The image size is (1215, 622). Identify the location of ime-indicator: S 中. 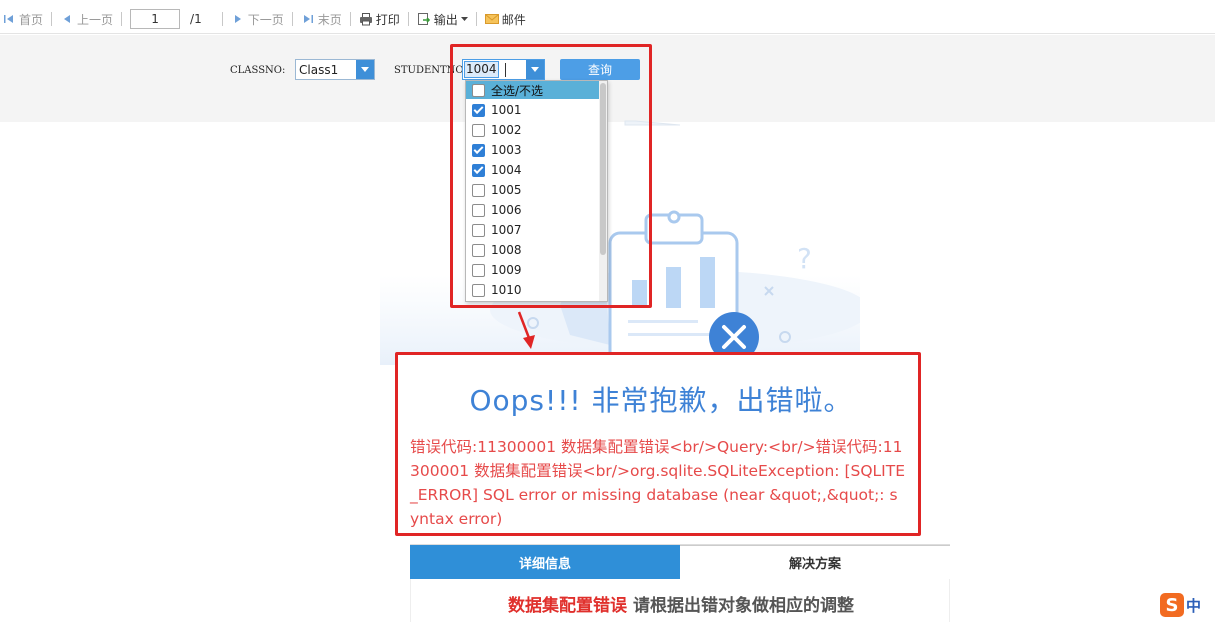
(1185, 605).